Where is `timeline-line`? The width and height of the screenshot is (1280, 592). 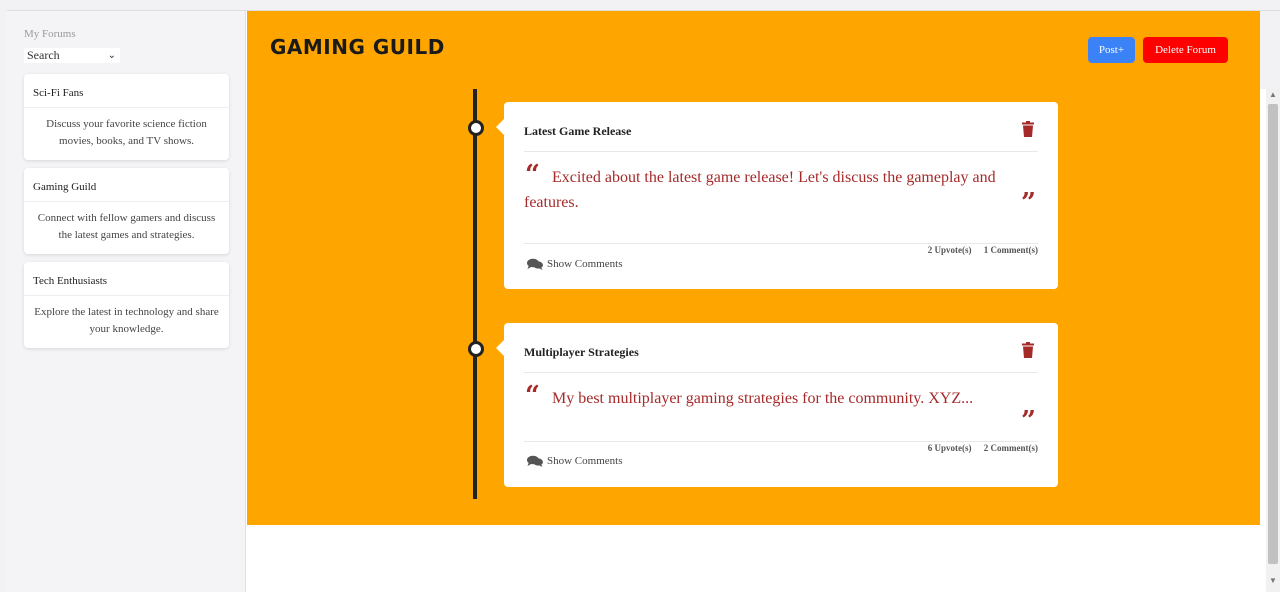 timeline-line is located at coordinates (475, 294).